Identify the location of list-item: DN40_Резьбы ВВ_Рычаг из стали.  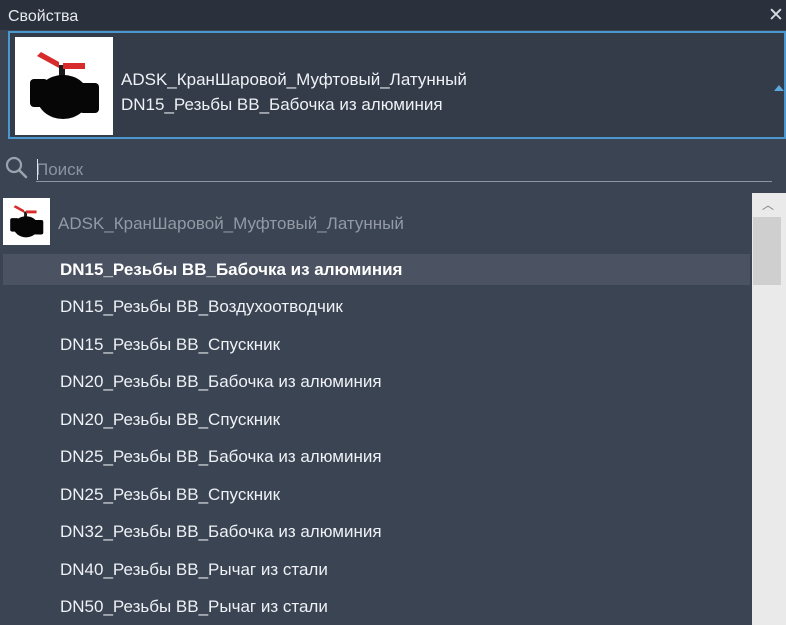
(376, 569).